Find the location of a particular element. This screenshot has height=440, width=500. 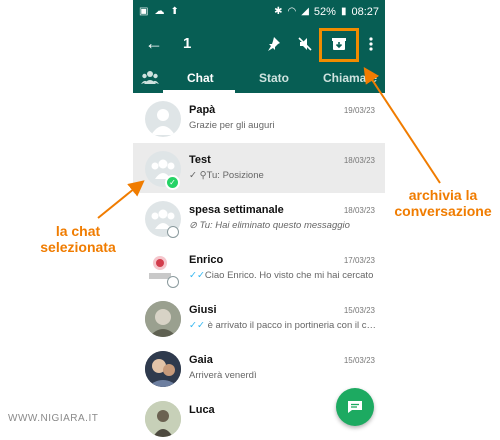

annotation-archive: archivia la conversazione is located at coordinates (443, 203).